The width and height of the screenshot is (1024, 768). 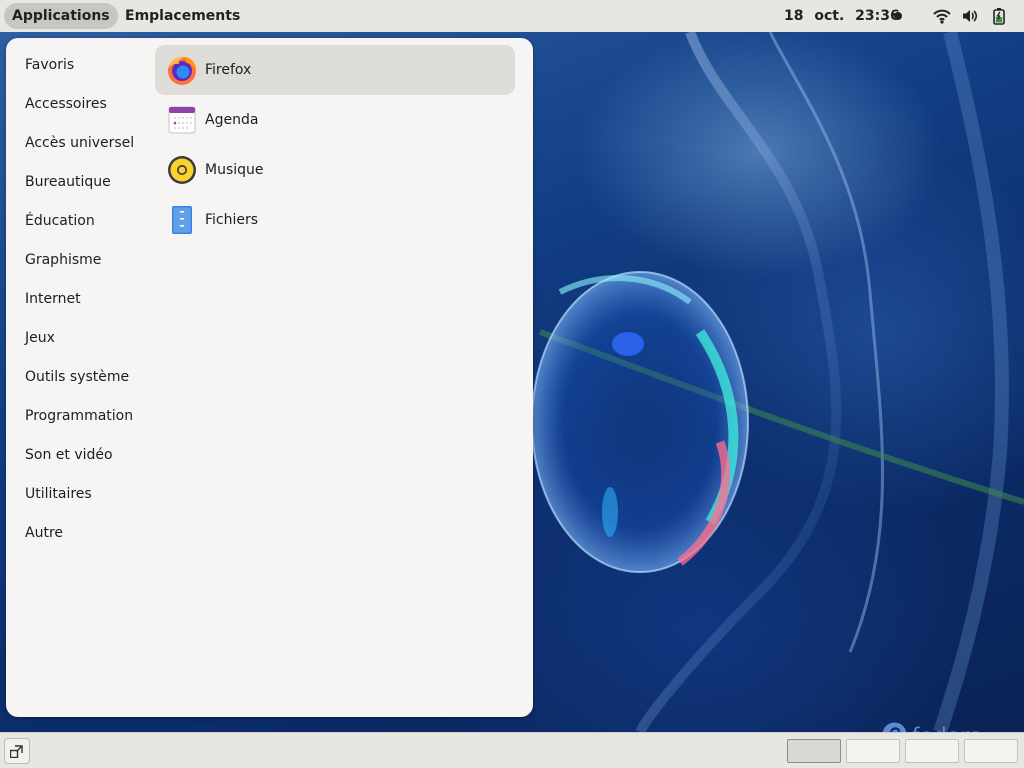 What do you see at coordinates (947, 727) in the screenshot?
I see `fedora-logo-text: fedora` at bounding box center [947, 727].